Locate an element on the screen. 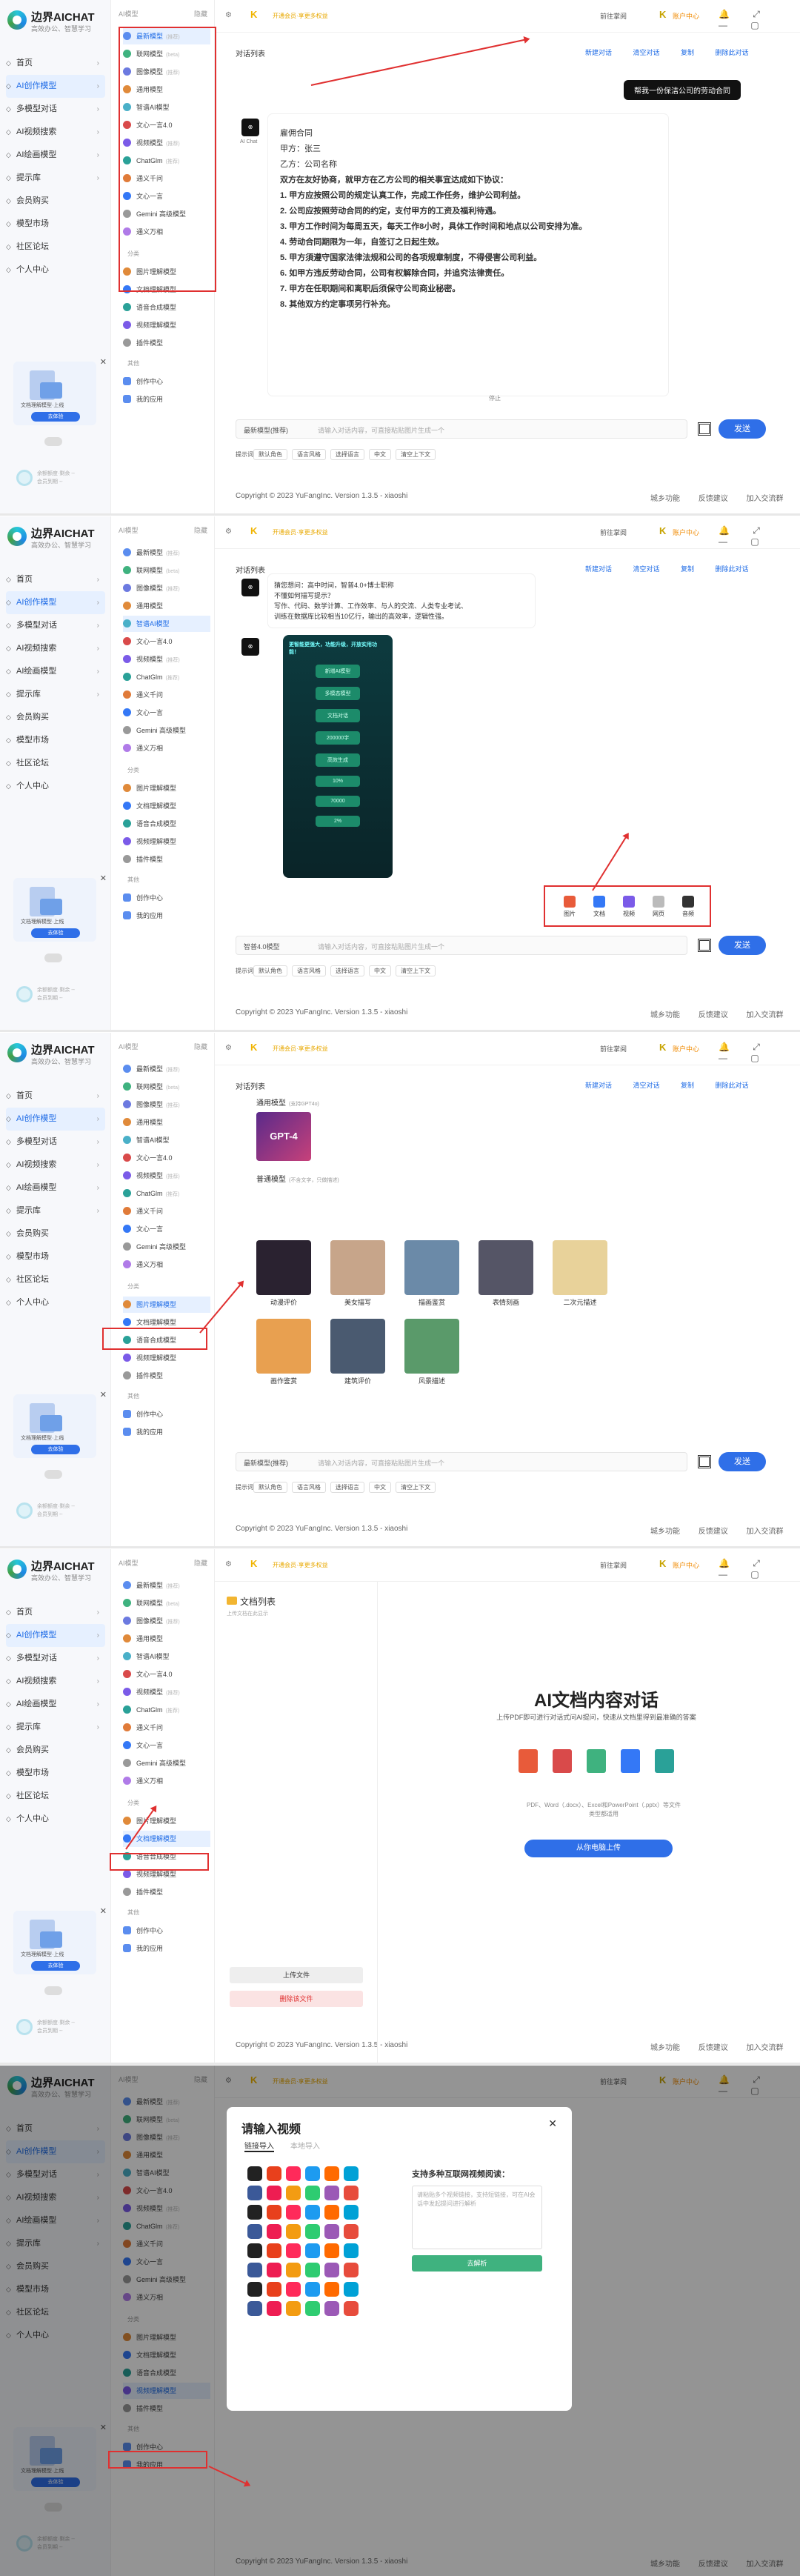  chat-actions: 新建对话 清空对话 复制 删除此对话 is located at coordinates (667, 1085).